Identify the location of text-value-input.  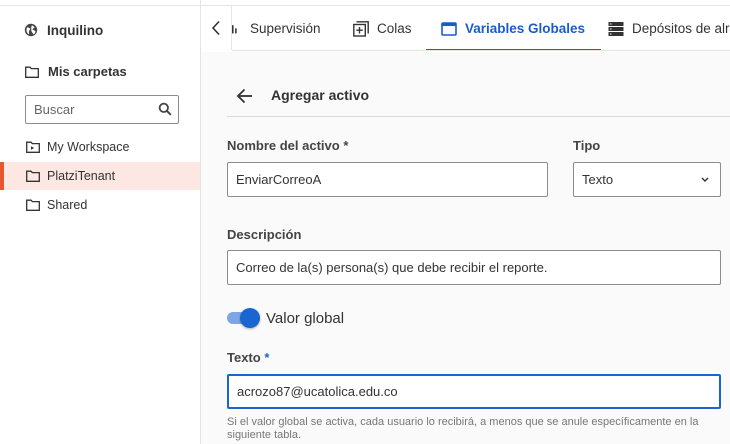
(474, 391).